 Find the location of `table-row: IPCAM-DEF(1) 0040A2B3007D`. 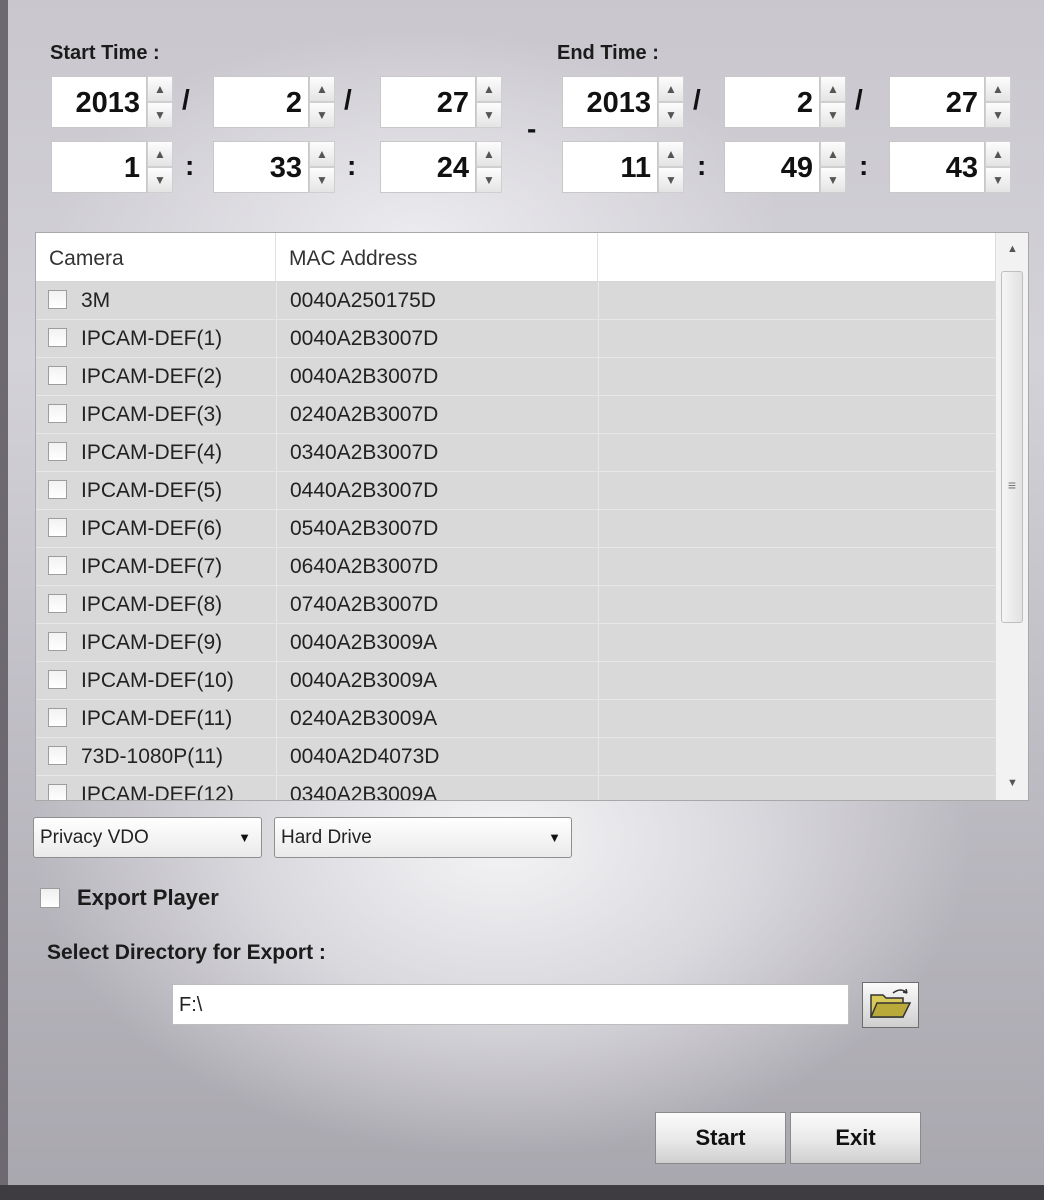

table-row: IPCAM-DEF(1) 0040A2B3007D is located at coordinates (516, 339).